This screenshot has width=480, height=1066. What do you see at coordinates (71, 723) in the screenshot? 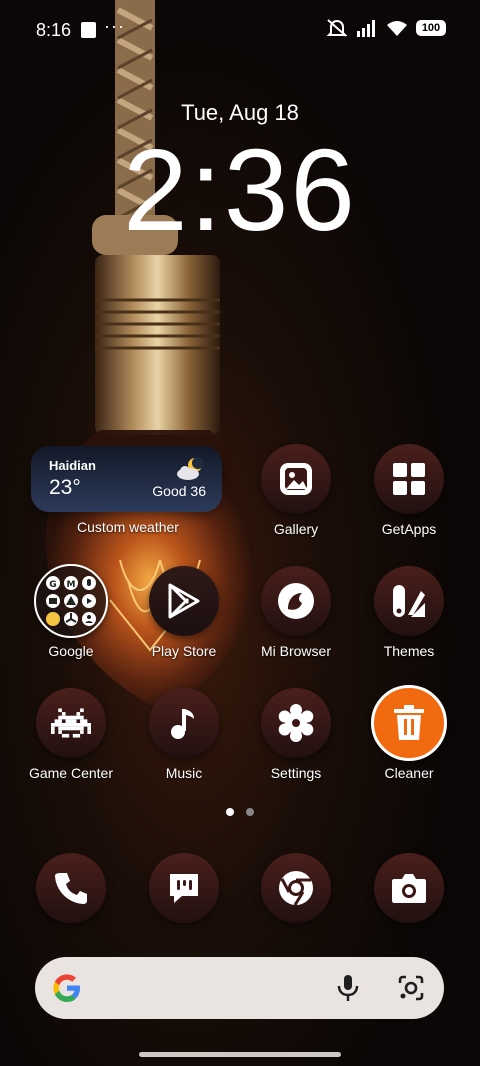
I see `game-center-icon` at bounding box center [71, 723].